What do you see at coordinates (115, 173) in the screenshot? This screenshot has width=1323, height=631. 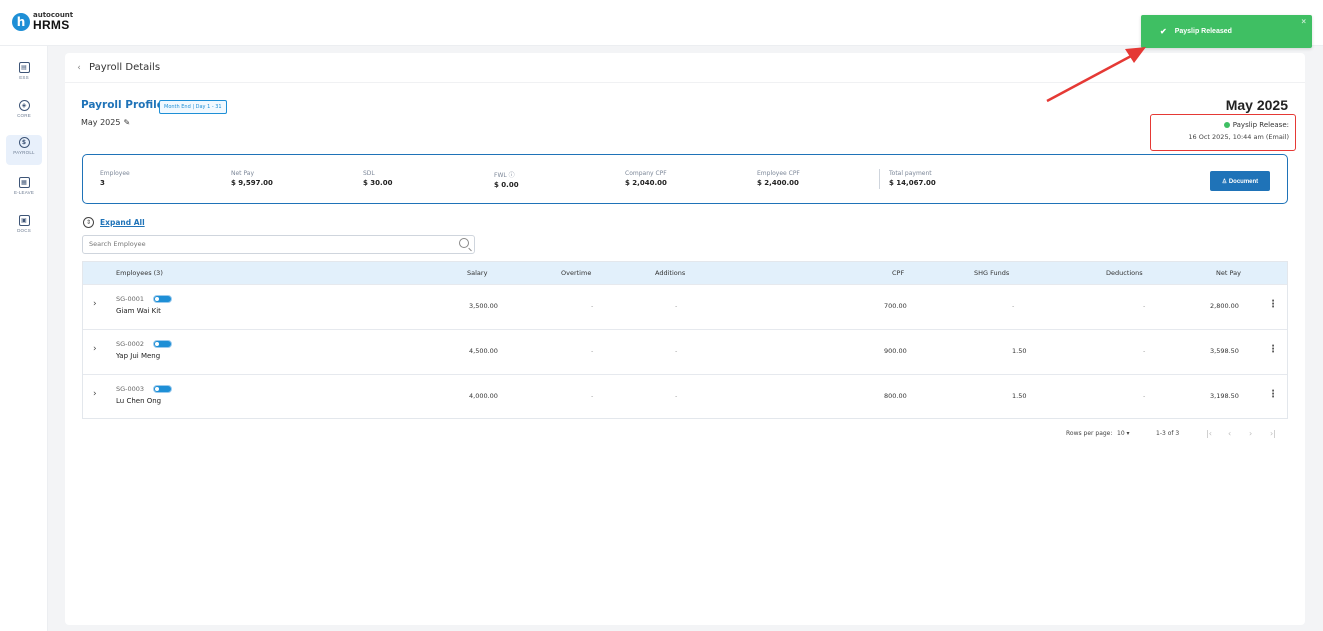 I see `summary-label: Employee` at bounding box center [115, 173].